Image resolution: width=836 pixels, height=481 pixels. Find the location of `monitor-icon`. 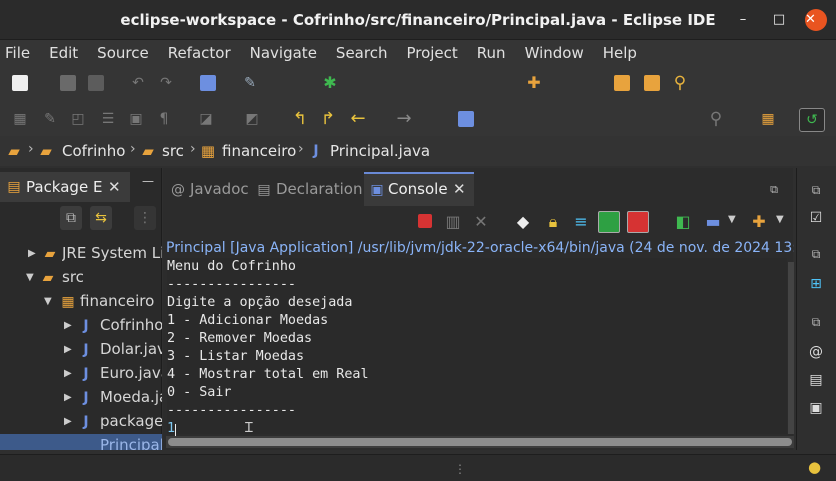

monitor-icon is located at coordinates (208, 83).